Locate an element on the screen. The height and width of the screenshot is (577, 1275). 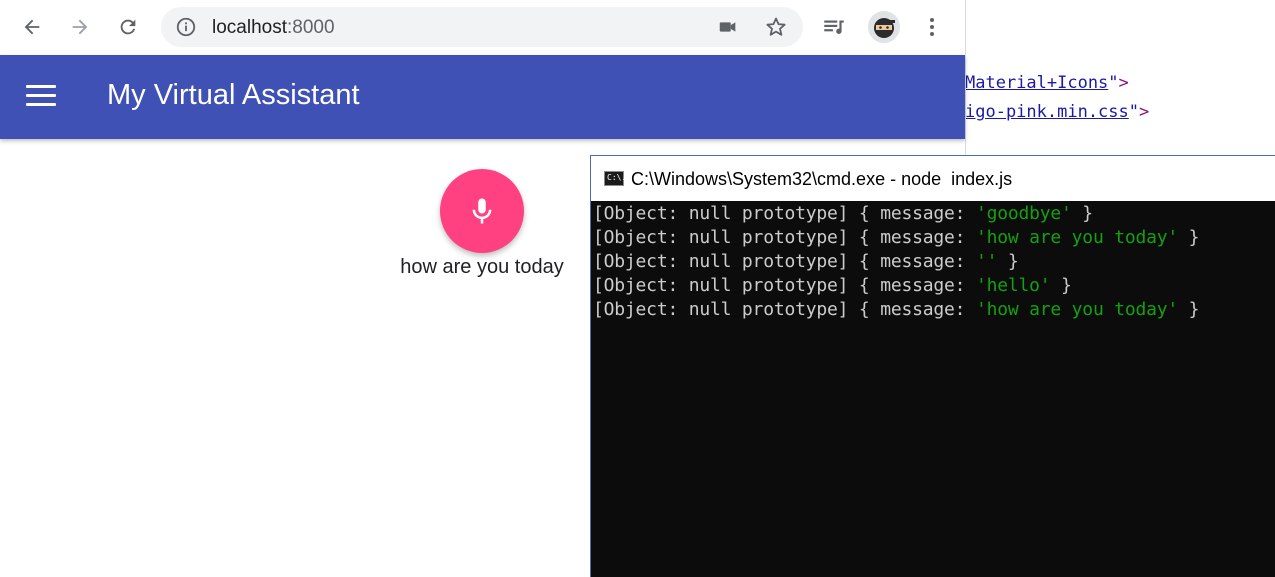
app-title: My Virtual Assistant is located at coordinates (233, 95).